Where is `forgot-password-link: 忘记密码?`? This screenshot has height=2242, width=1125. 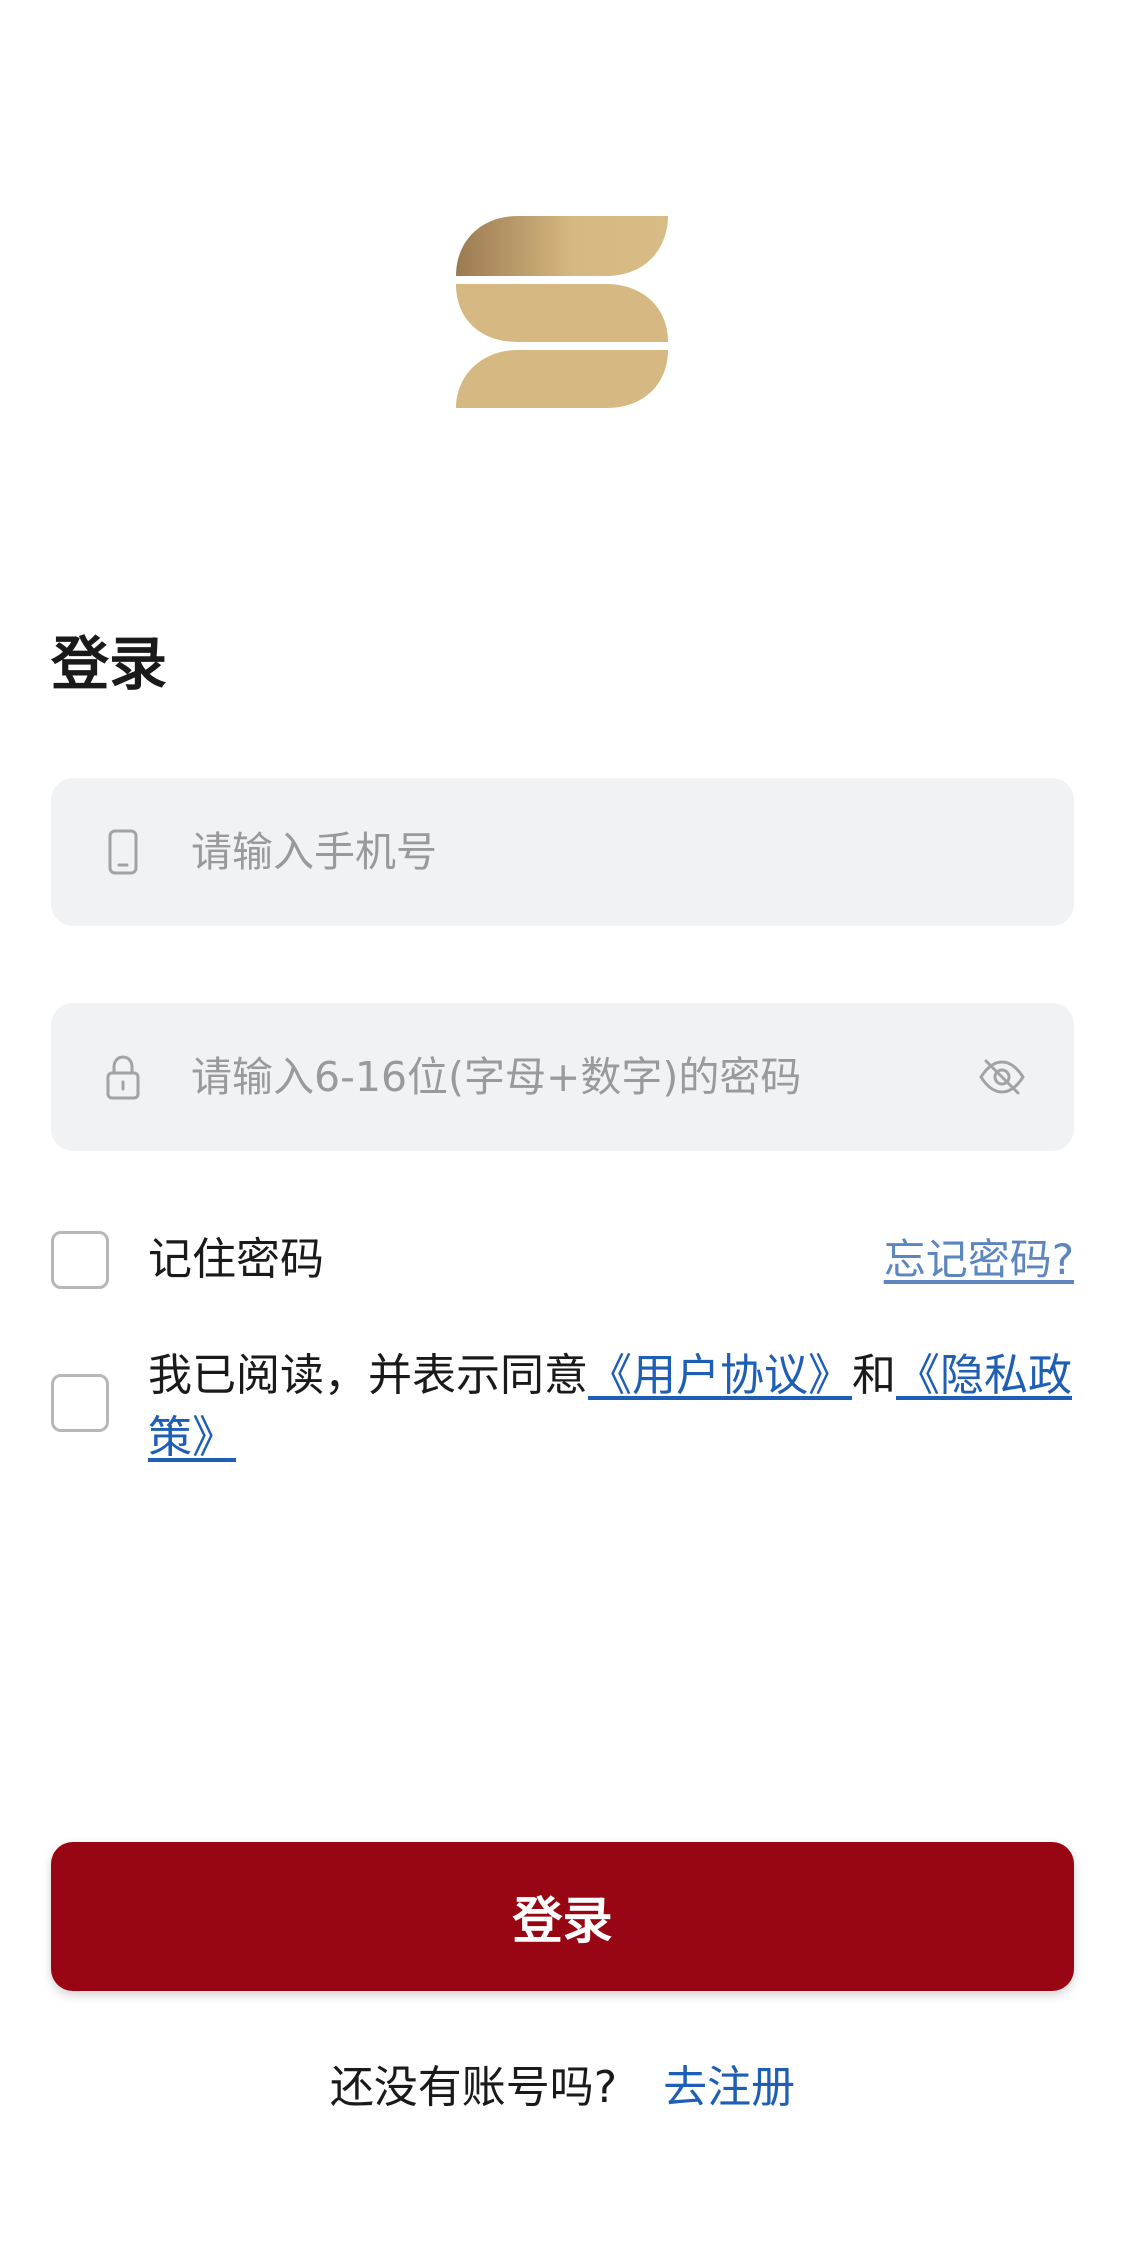 forgot-password-link: 忘记密码? is located at coordinates (979, 1260).